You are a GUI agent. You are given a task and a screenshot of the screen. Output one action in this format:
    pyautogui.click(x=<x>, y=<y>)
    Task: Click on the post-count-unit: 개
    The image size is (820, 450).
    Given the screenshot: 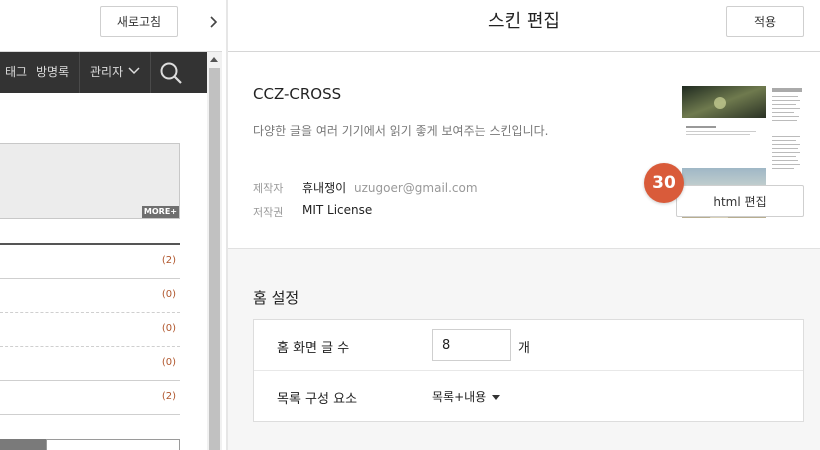 What is the action you would take?
    pyautogui.click(x=524, y=348)
    